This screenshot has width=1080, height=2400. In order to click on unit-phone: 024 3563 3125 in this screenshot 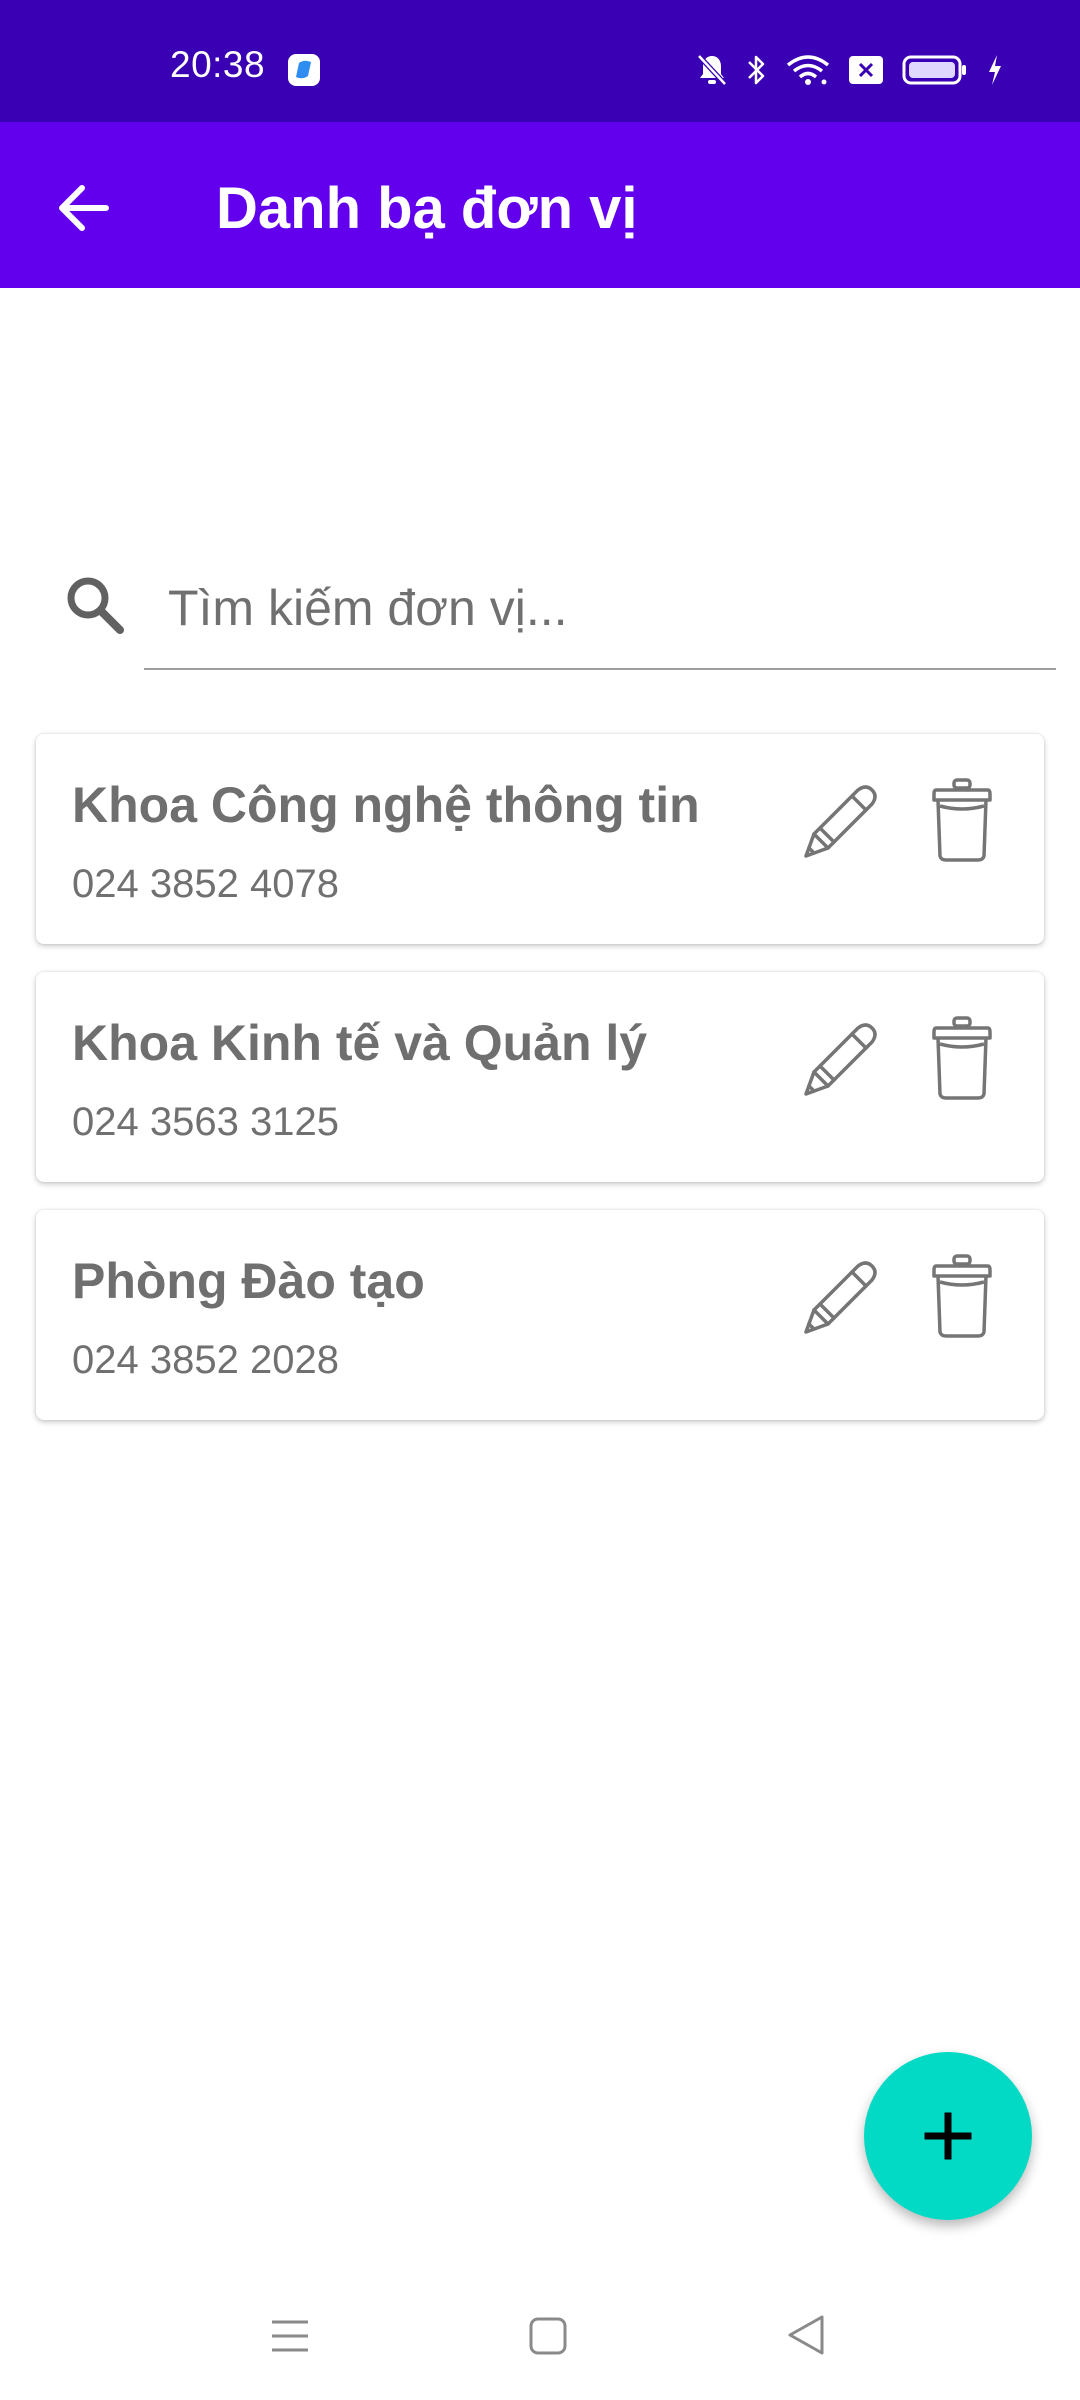, I will do `click(205, 1122)`.